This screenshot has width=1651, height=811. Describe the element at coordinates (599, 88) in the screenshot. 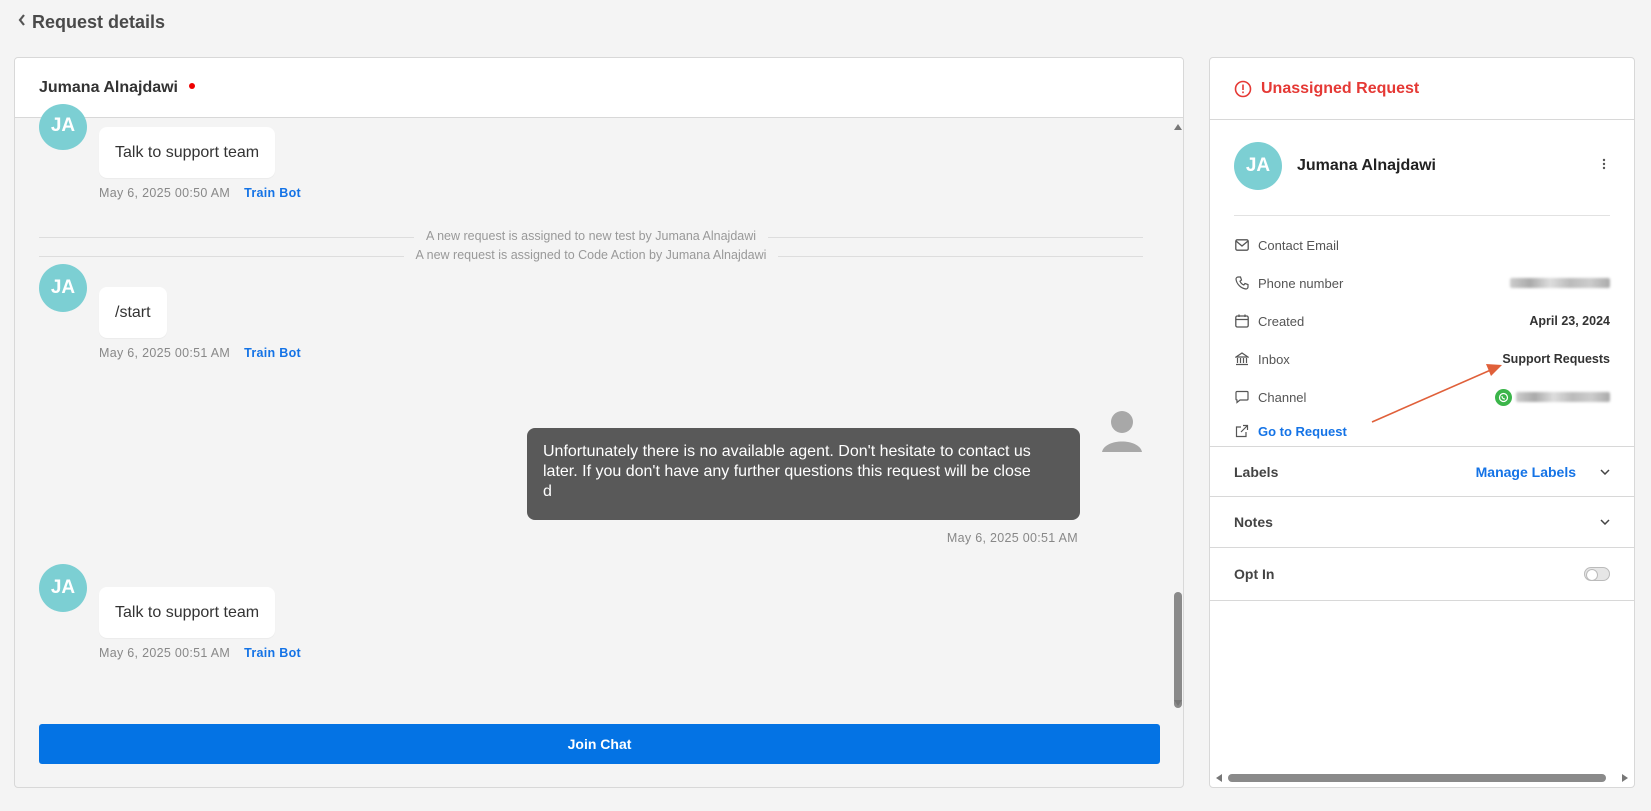

I see `chat-header: Jumana Alnajdawi` at that location.